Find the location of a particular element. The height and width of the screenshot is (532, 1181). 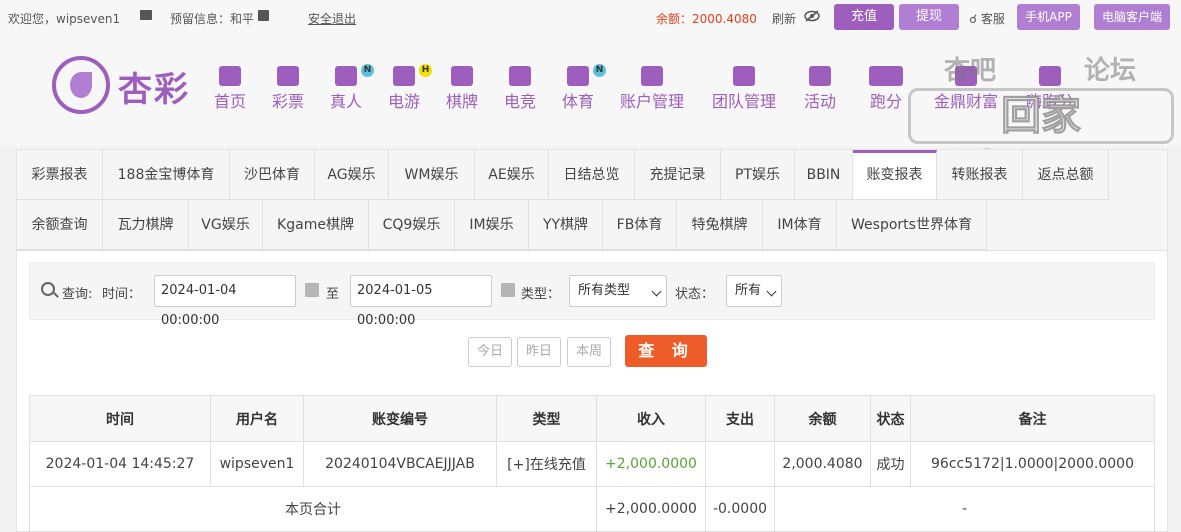

customer-service-label: 客服 is located at coordinates (992, 19).